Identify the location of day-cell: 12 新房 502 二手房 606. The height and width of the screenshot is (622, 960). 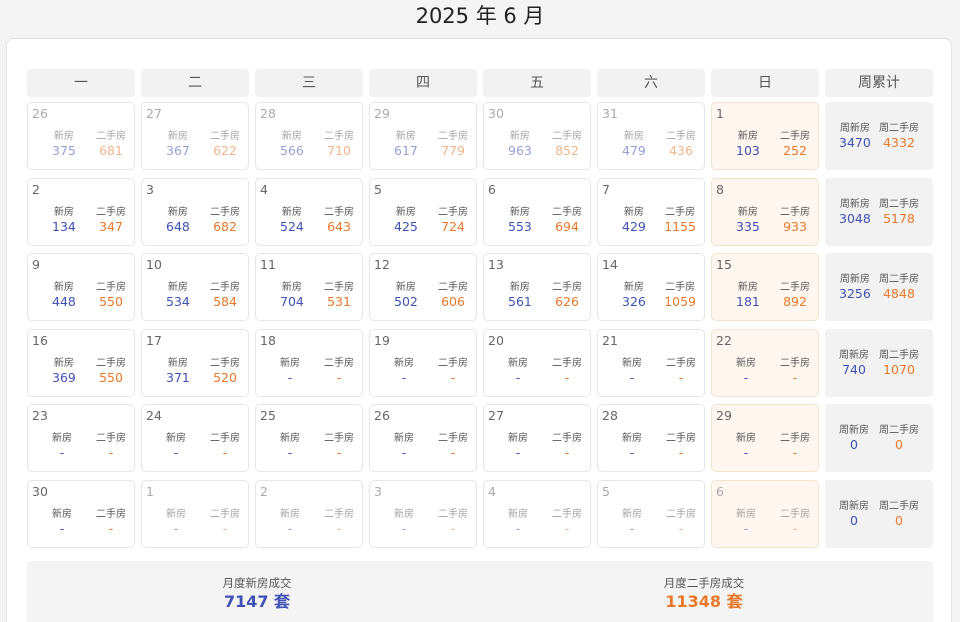
(423, 287).